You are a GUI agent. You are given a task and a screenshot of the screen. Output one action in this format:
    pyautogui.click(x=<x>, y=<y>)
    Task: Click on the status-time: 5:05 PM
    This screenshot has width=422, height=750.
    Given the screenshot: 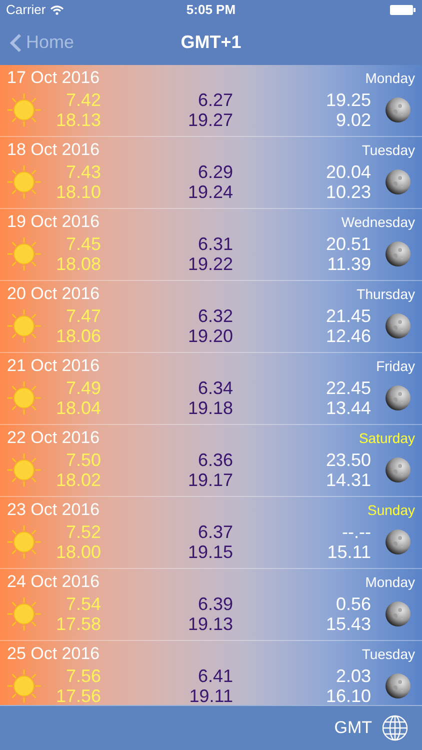 What is the action you would take?
    pyautogui.click(x=211, y=10)
    